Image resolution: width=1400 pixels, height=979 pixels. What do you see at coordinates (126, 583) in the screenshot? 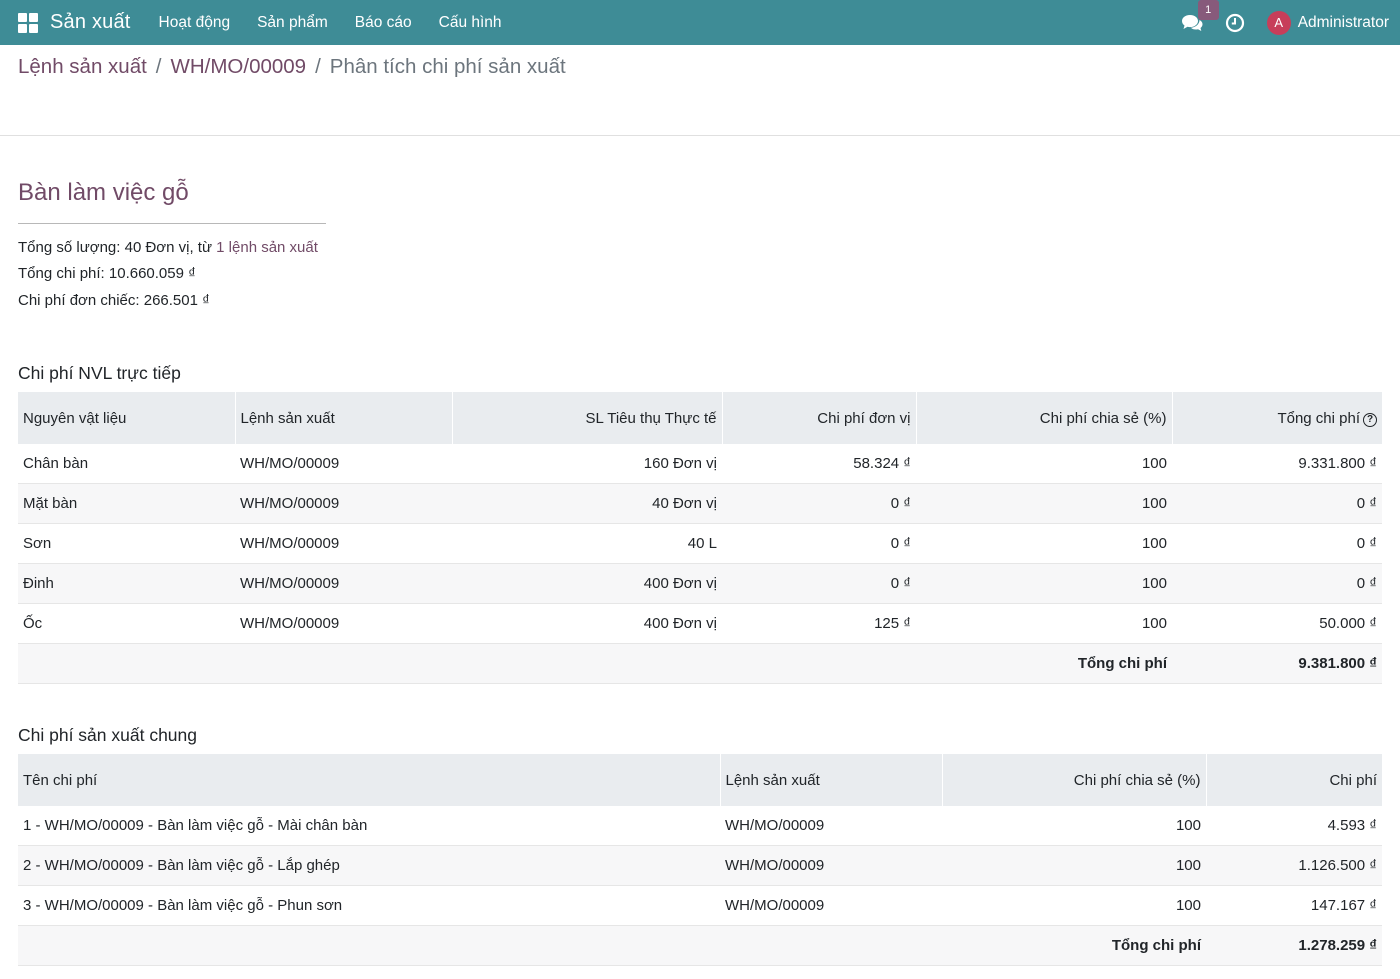
I see `cell-material: Đinh` at bounding box center [126, 583].